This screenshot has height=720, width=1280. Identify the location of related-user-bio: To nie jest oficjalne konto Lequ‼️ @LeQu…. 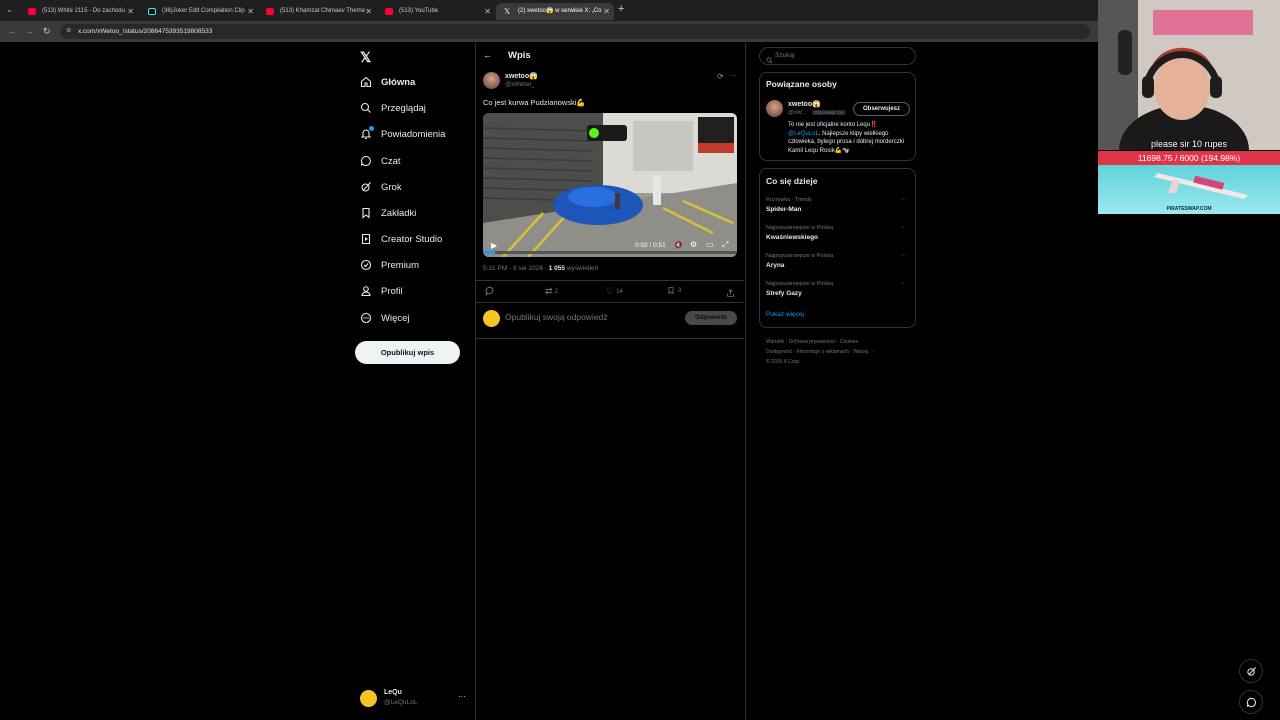
(846, 138).